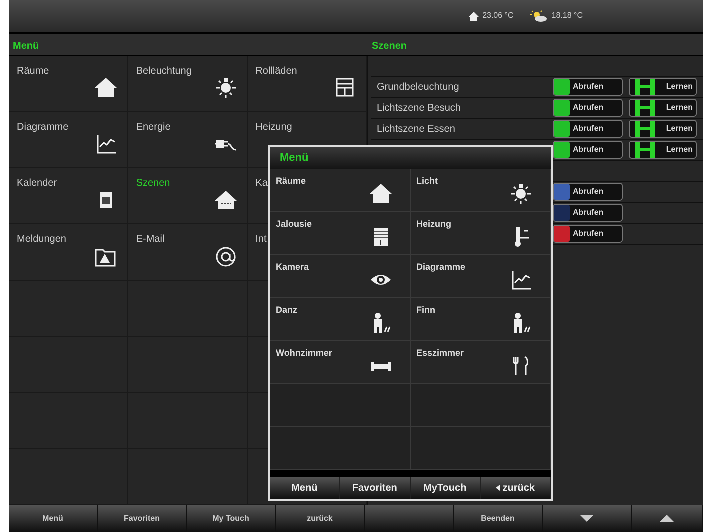 The height and width of the screenshot is (532, 703). Describe the element at coordinates (340, 276) in the screenshot. I see `popup-tile: Kamera` at that location.